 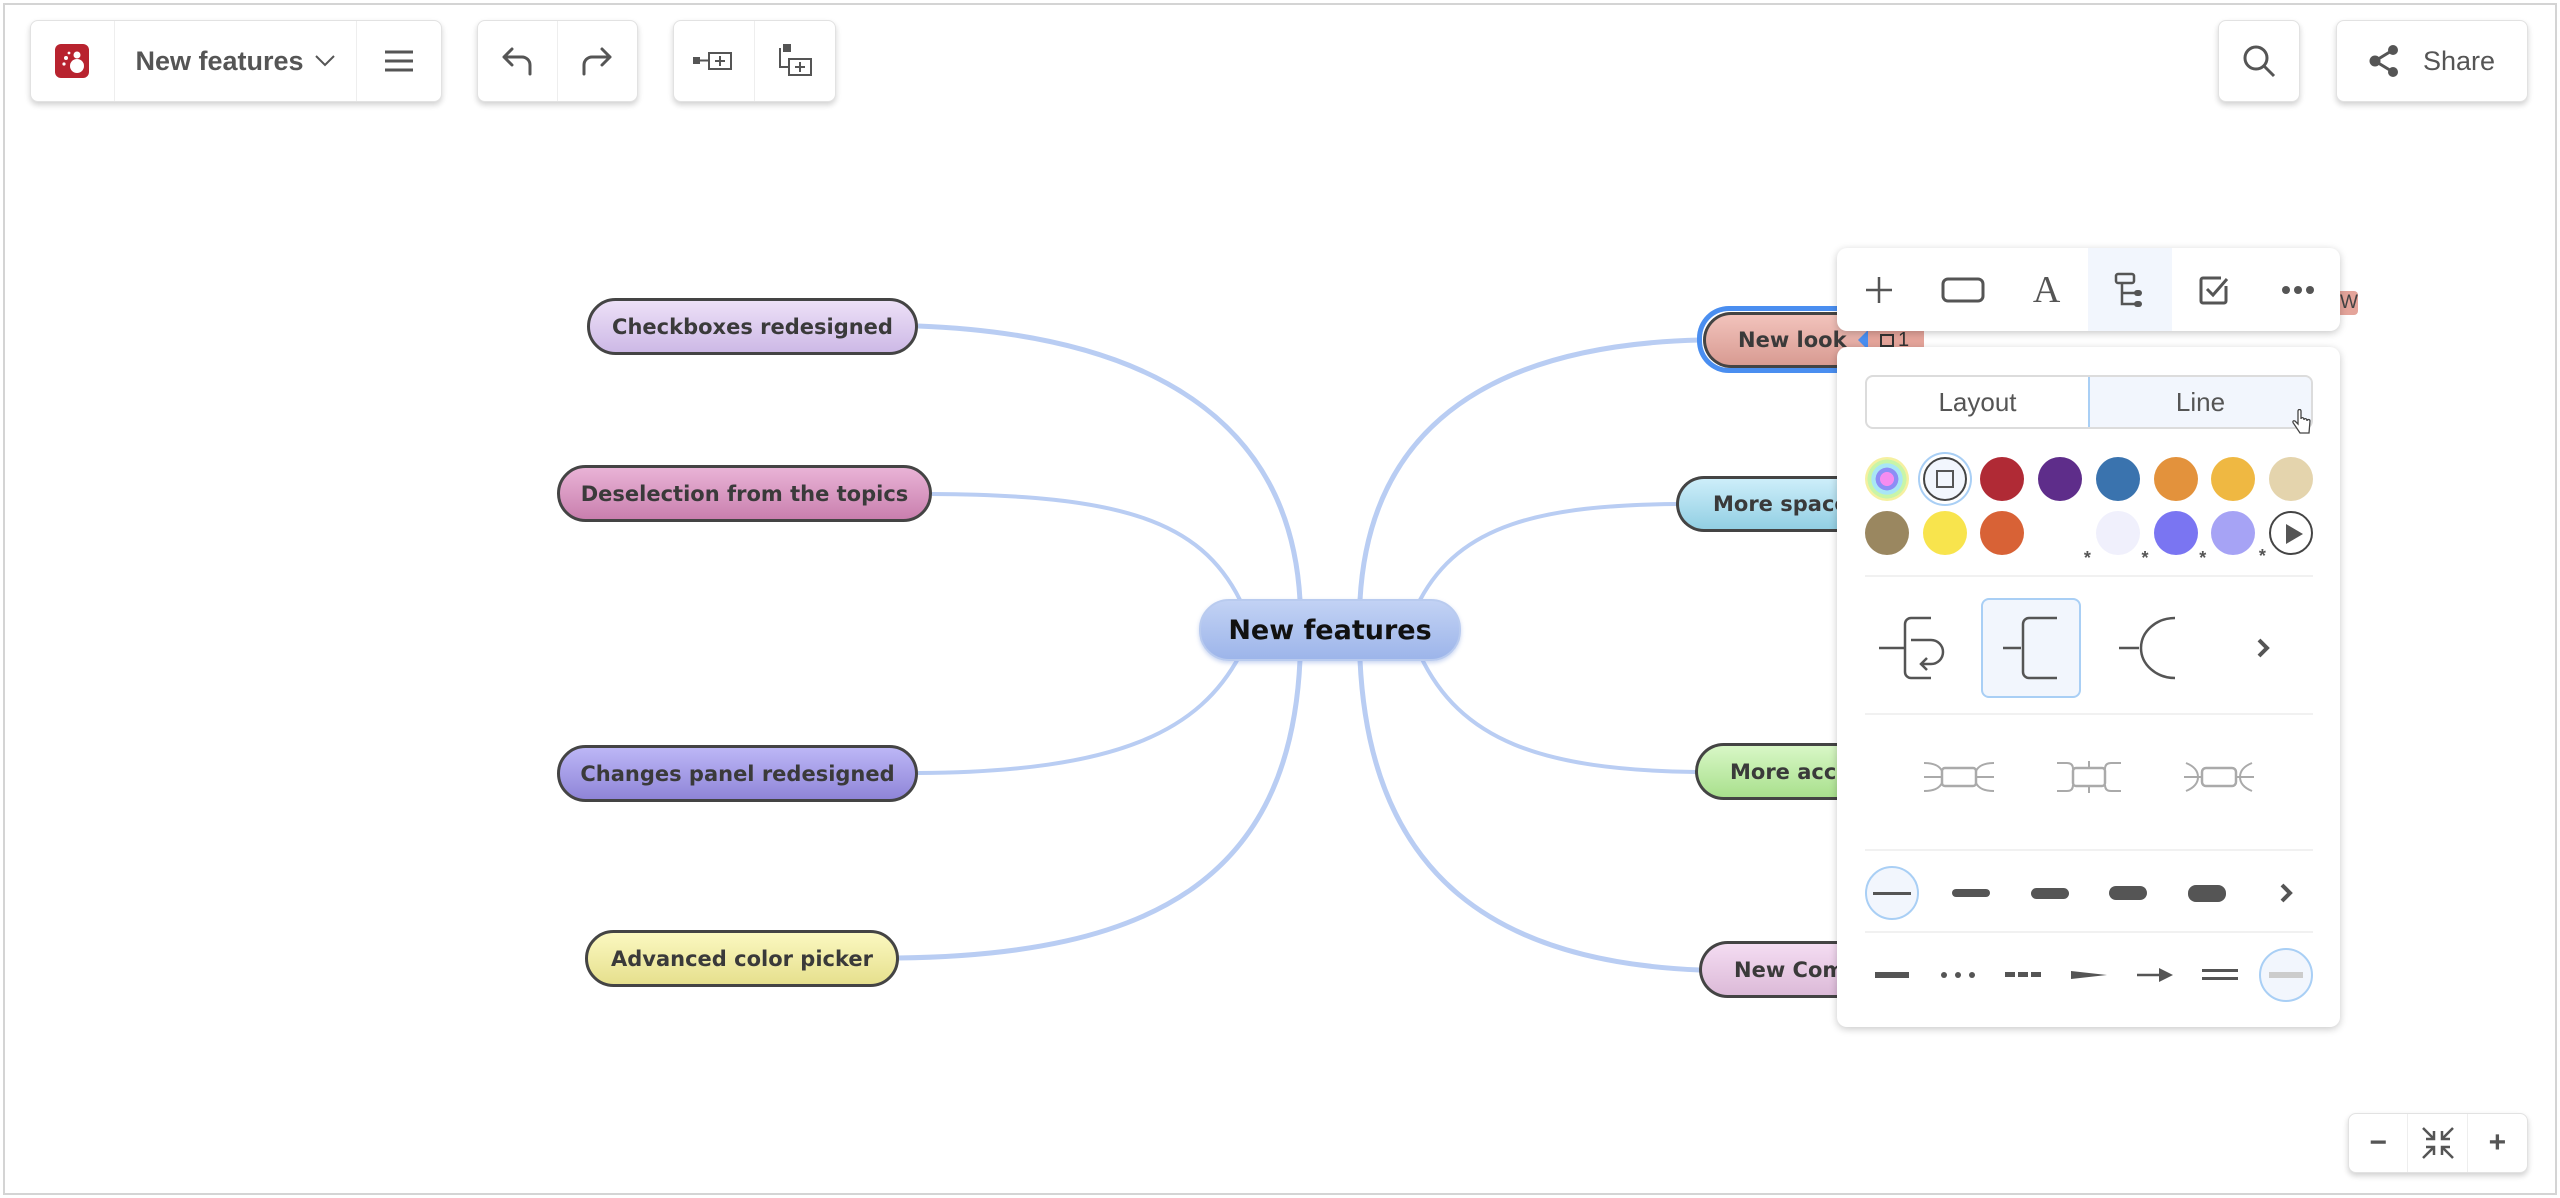 I want to click on branch-square-option, so click(x=2031, y=648).